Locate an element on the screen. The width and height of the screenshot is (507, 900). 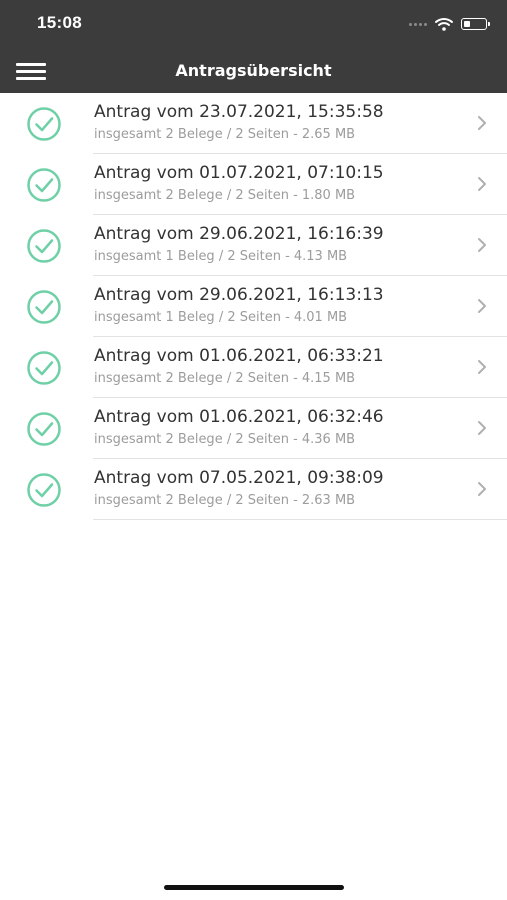
home-indicator is located at coordinates (254, 887).